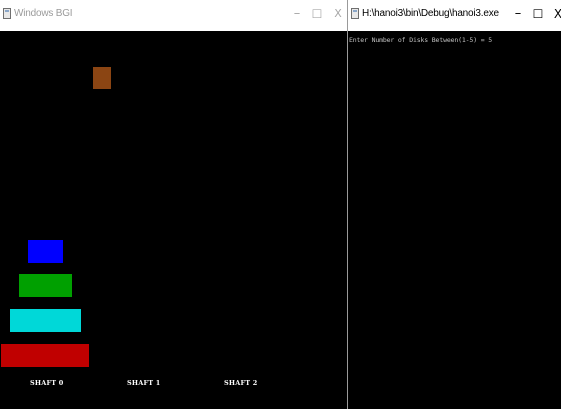 The height and width of the screenshot is (409, 561). I want to click on moving-disk, so click(102, 78).